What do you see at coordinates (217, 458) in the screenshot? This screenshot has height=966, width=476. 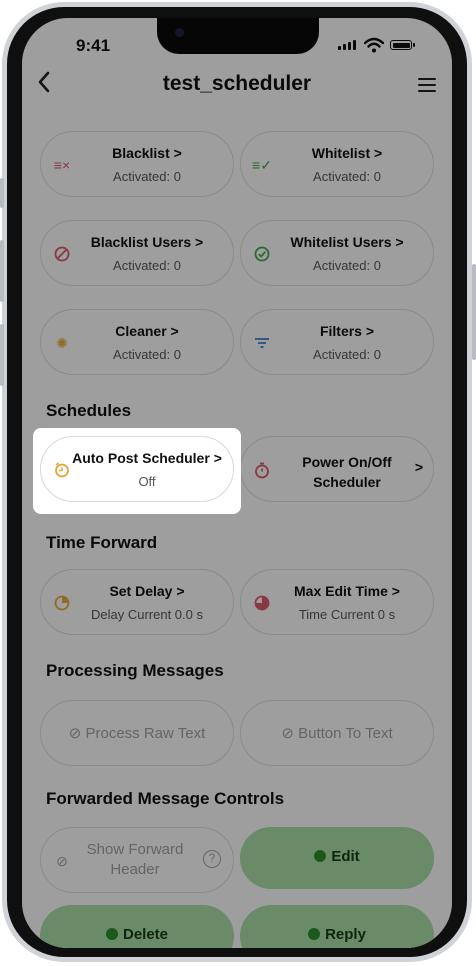 I see `chevron-right-icon: >` at bounding box center [217, 458].